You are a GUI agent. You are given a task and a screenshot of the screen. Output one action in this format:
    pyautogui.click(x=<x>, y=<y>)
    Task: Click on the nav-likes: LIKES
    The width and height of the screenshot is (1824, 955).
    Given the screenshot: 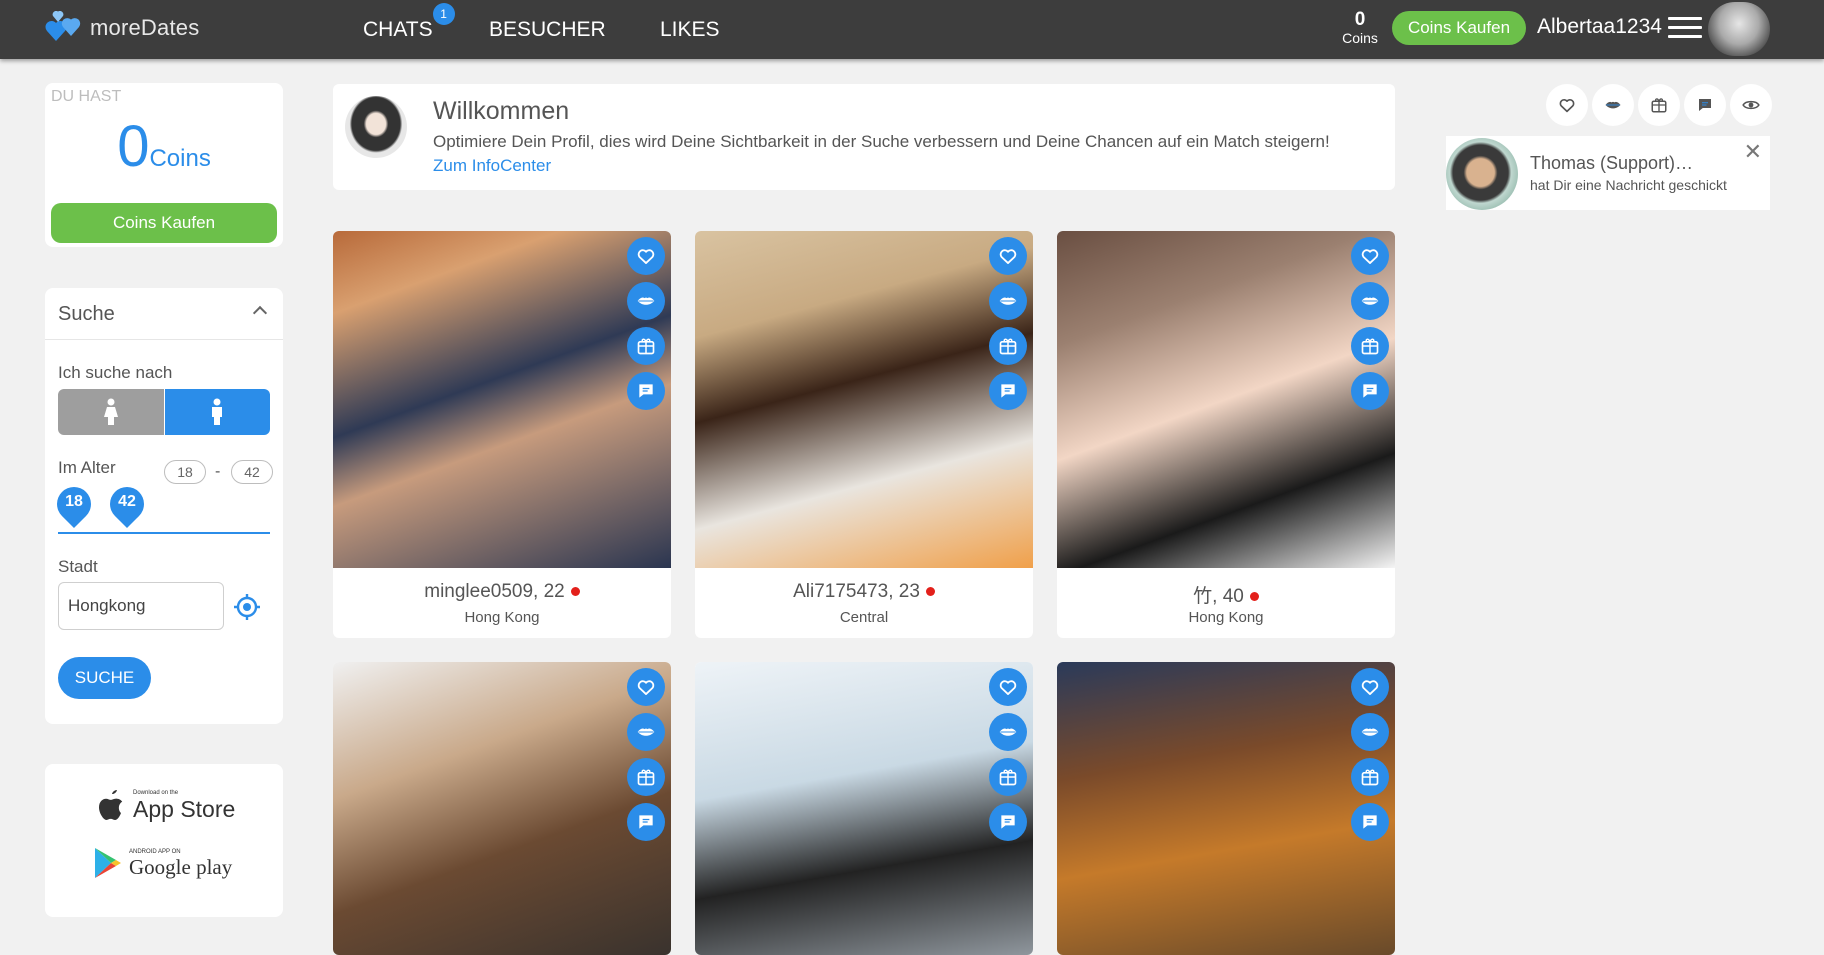 What is the action you would take?
    pyautogui.click(x=690, y=29)
    